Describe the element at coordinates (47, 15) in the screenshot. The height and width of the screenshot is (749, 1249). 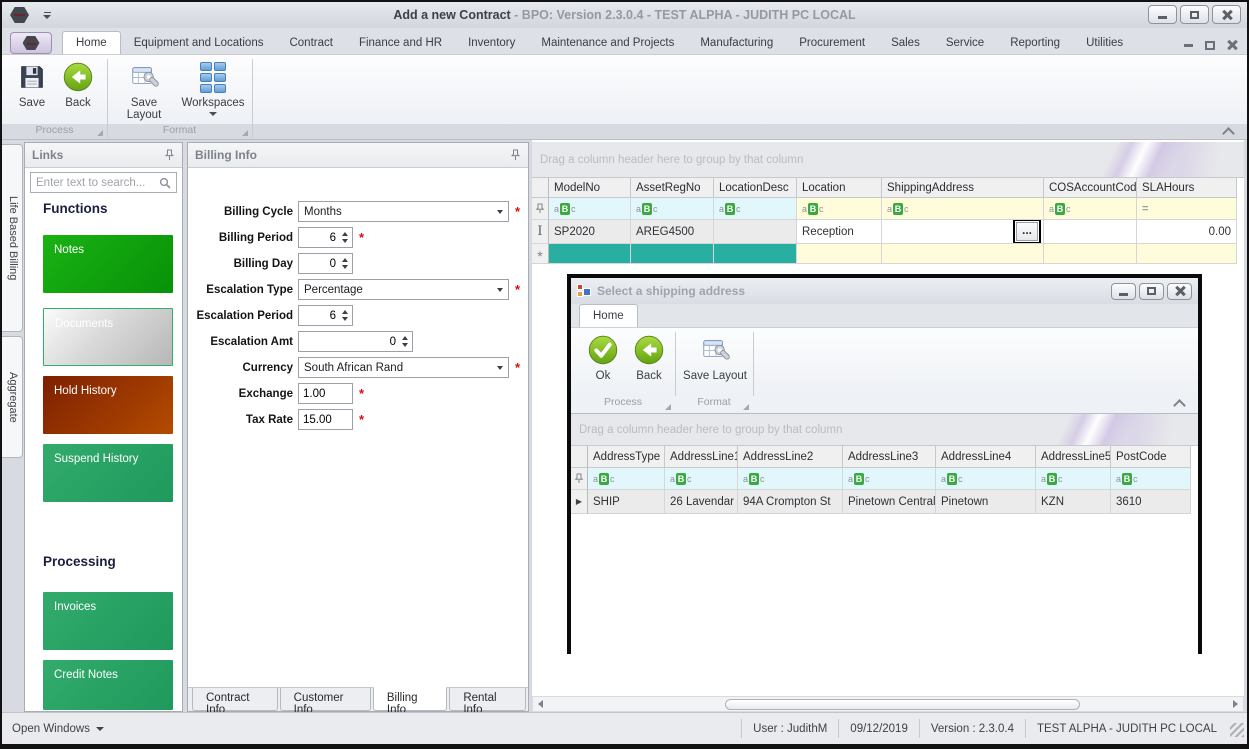
I see `quick-access-dropdown` at that location.